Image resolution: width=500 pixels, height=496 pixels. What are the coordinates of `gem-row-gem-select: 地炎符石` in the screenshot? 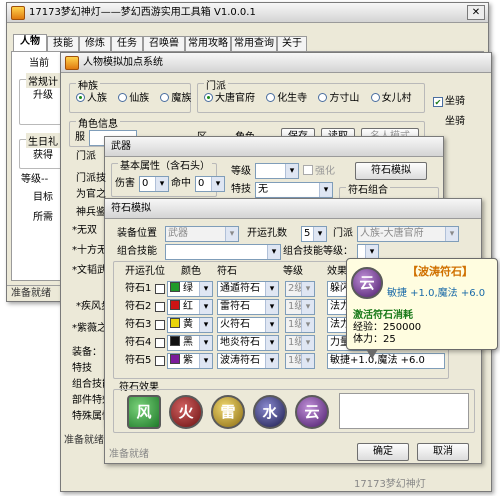 It's located at (248, 343).